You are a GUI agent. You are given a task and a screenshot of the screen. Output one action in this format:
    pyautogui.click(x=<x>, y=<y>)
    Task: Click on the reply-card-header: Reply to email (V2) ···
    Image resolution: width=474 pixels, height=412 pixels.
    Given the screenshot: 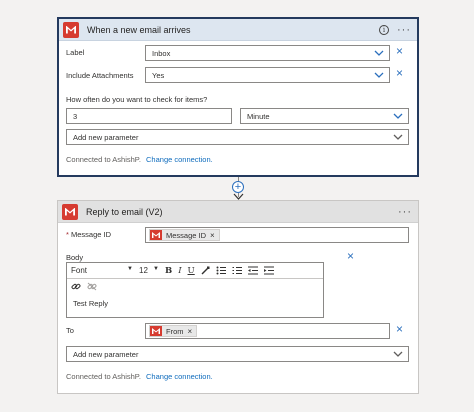 What is the action you would take?
    pyautogui.click(x=238, y=212)
    